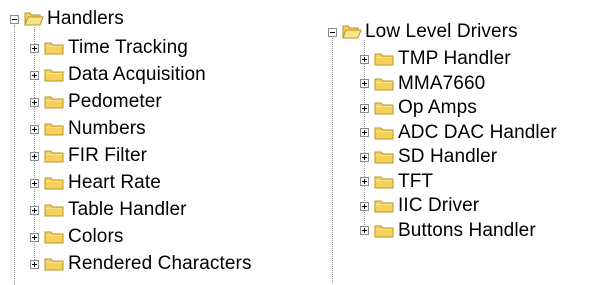  What do you see at coordinates (396, 182) in the screenshot?
I see `tree-item: TFT` at bounding box center [396, 182].